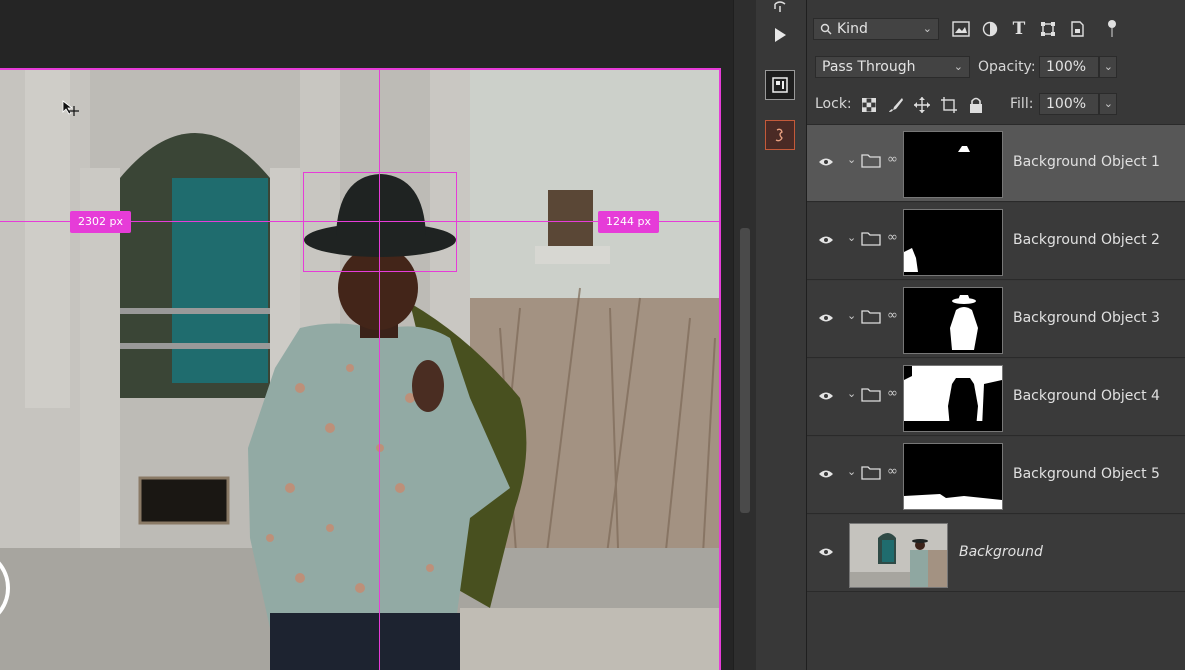  Describe the element at coordinates (961, 29) in the screenshot. I see `filter-pixel-icon` at that location.